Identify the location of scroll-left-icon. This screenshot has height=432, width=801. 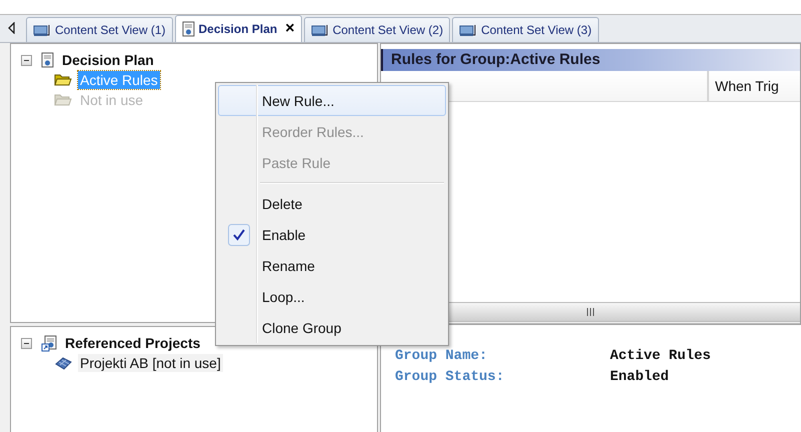
(12, 28).